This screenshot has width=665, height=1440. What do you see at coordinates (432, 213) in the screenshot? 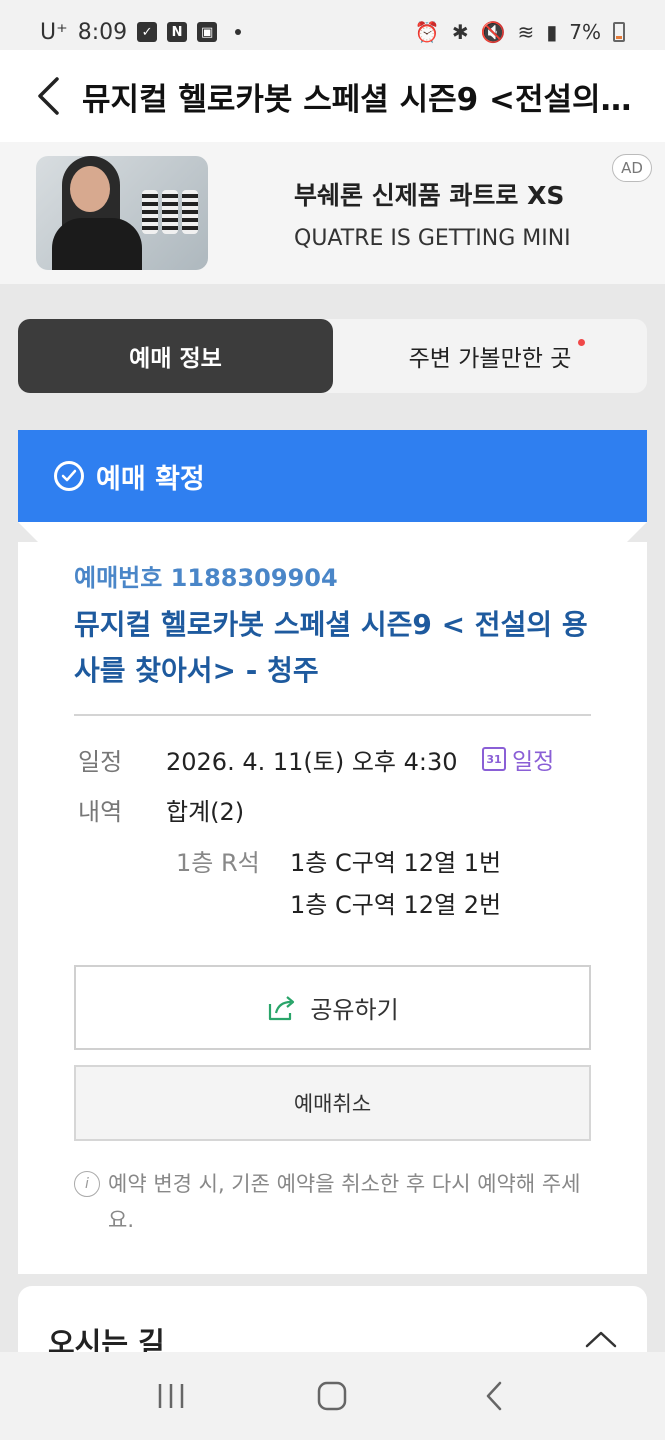
I see `ad-text: 부쉐론 신제품 콰트로 XS QUATRE IS GETTING MINI` at bounding box center [432, 213].